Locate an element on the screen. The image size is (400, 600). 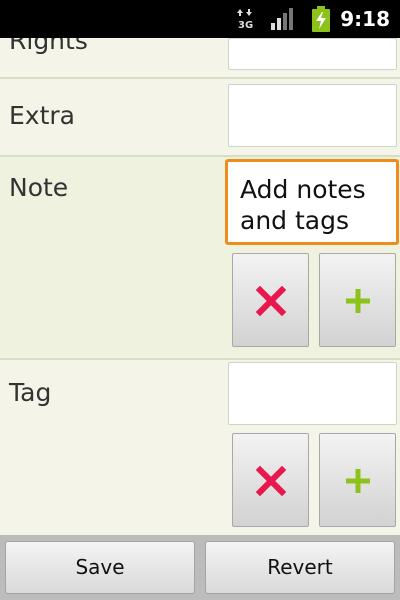
status-time: 9:18 is located at coordinates (365, 19).